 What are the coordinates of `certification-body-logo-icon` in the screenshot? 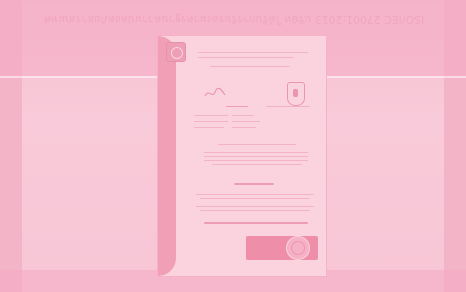 It's located at (176, 52).